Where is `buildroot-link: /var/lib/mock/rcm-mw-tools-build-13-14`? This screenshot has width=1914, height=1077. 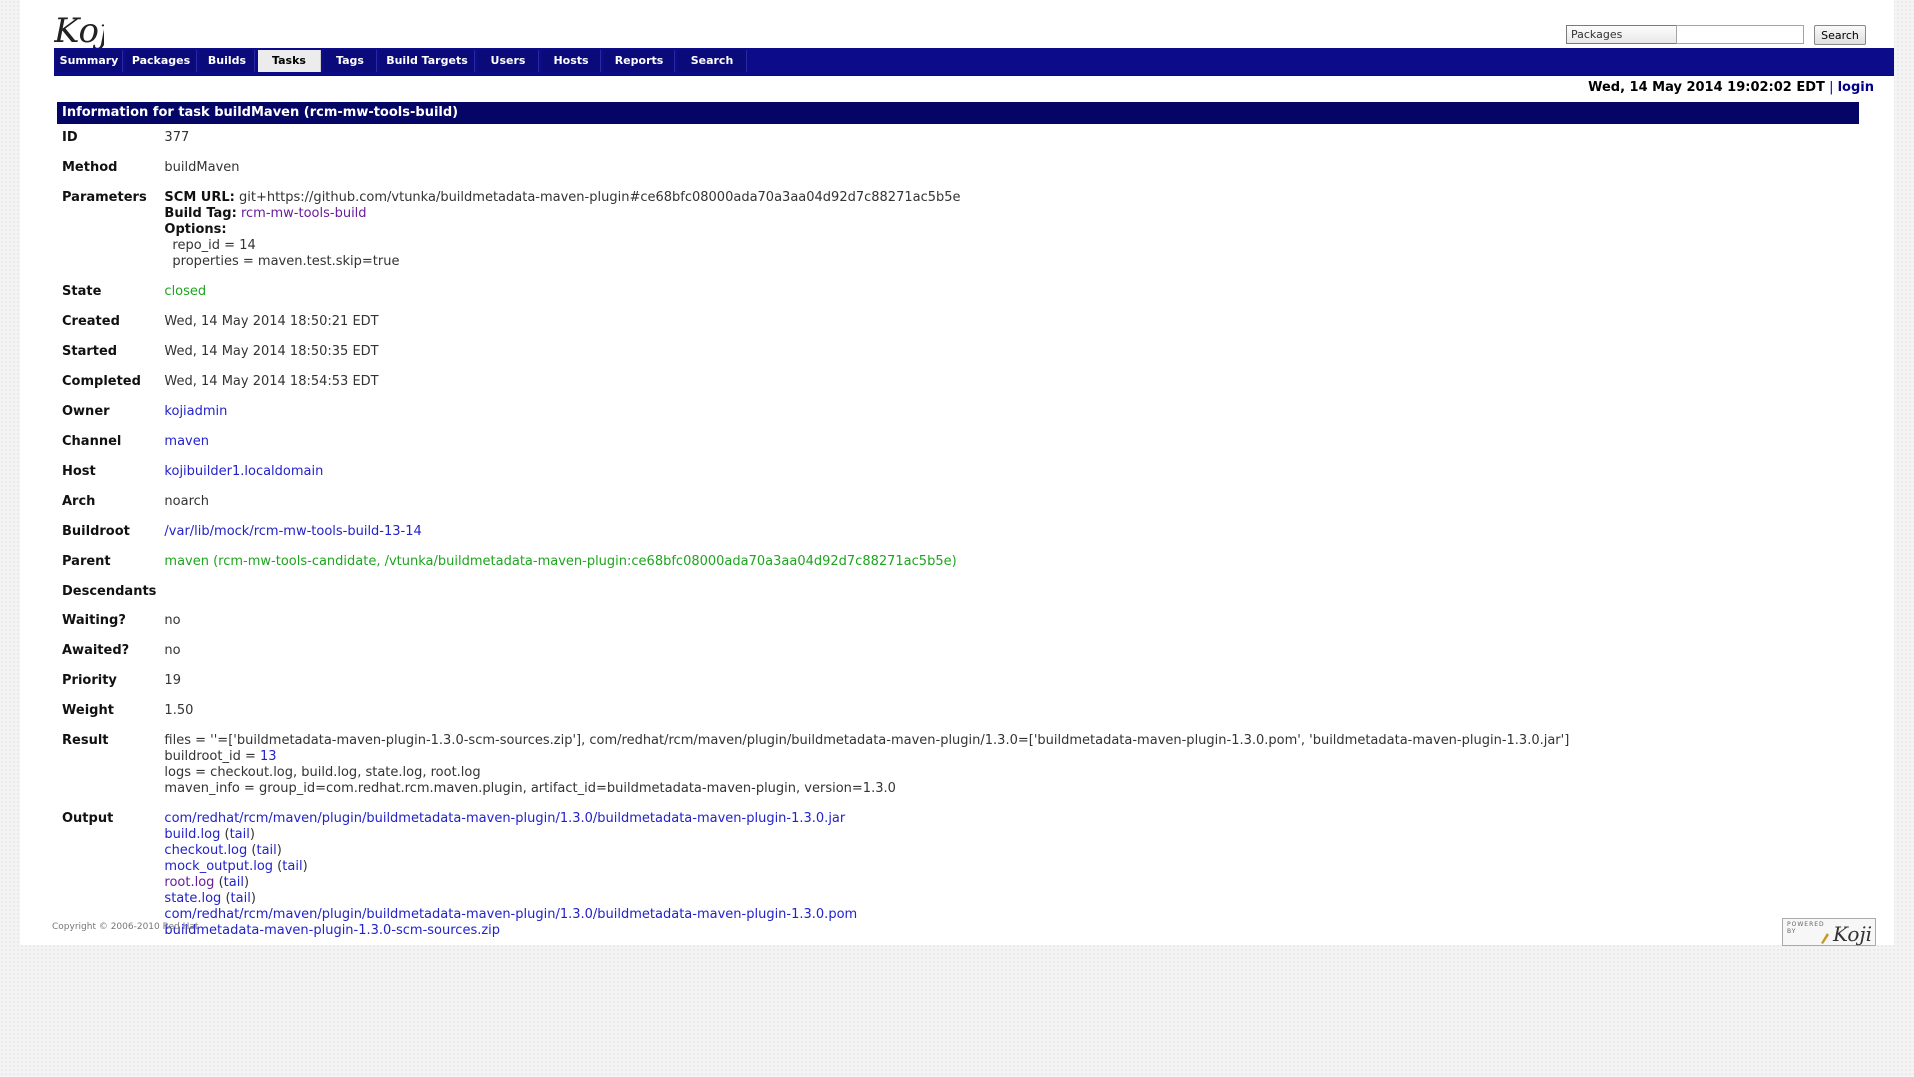
buildroot-link: /var/lib/mock/rcm-mw-tools-build-13-14 is located at coordinates (292, 531).